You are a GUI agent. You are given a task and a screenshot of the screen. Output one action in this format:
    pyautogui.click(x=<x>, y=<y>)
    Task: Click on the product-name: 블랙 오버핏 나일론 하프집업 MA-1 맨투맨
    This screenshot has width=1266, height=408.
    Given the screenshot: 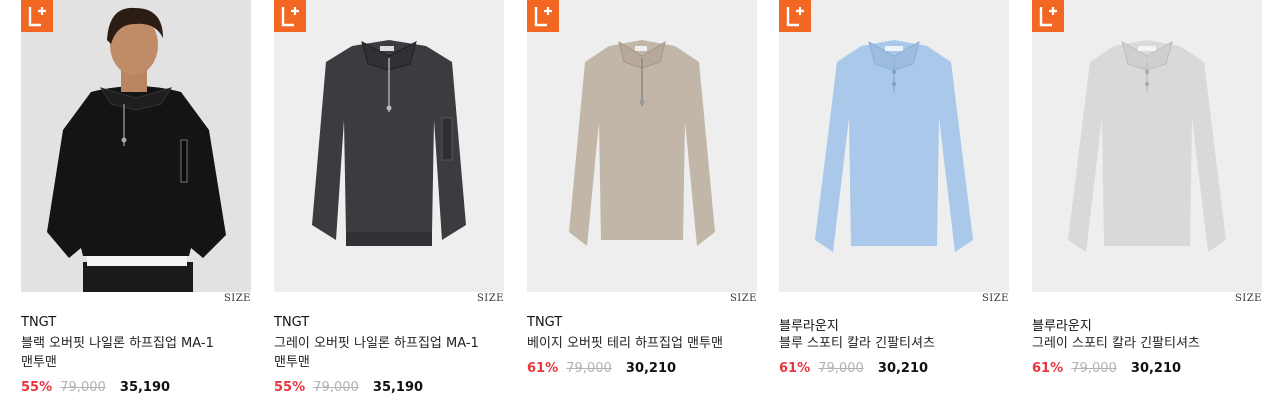 What is the action you would take?
    pyautogui.click(x=134, y=353)
    